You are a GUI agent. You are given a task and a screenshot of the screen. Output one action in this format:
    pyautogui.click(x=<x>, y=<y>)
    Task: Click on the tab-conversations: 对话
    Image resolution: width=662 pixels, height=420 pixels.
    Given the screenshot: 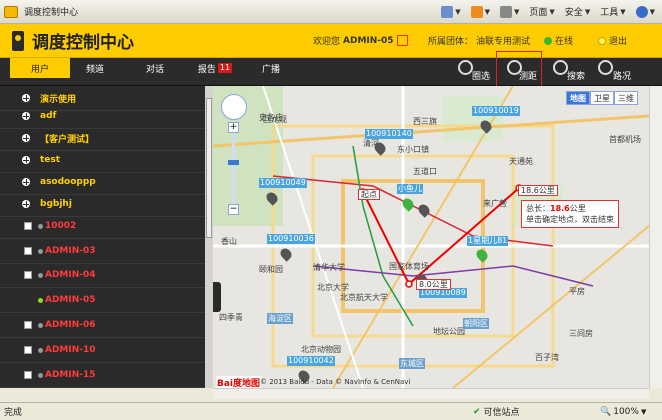 What is the action you would take?
    pyautogui.click(x=155, y=68)
    